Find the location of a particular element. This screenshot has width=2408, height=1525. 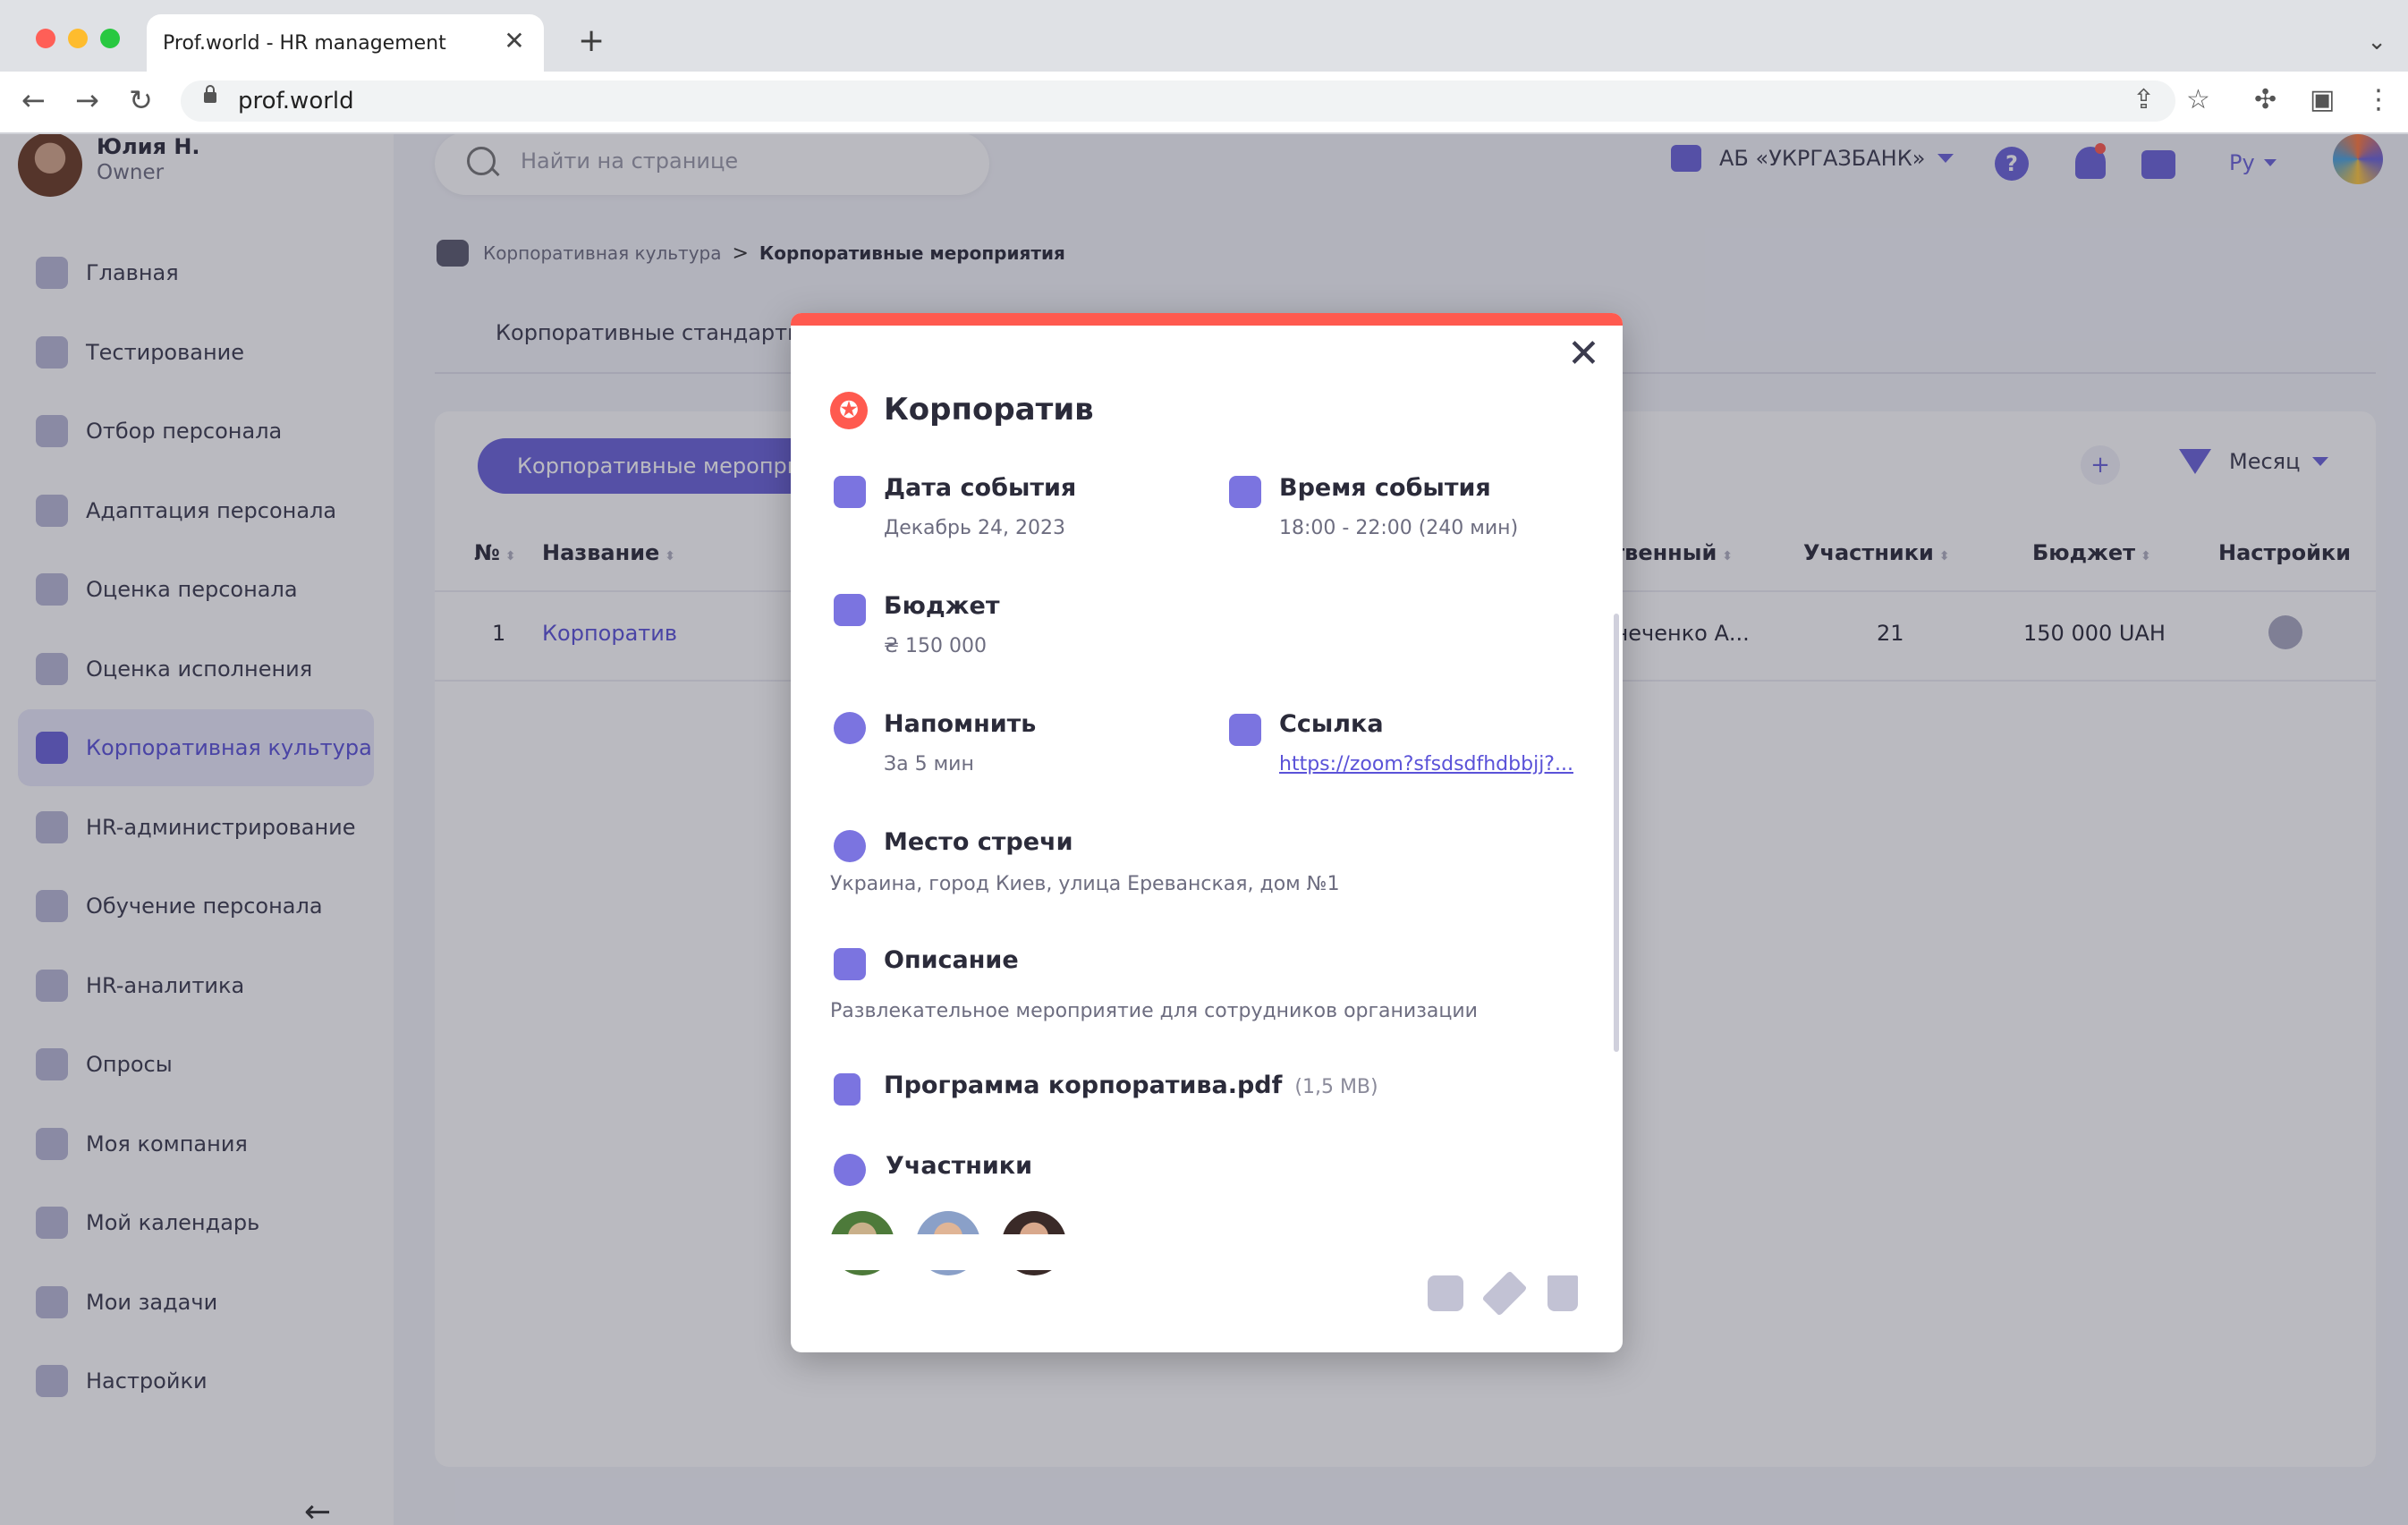

extensions-icon: ✣ is located at coordinates (2266, 100).